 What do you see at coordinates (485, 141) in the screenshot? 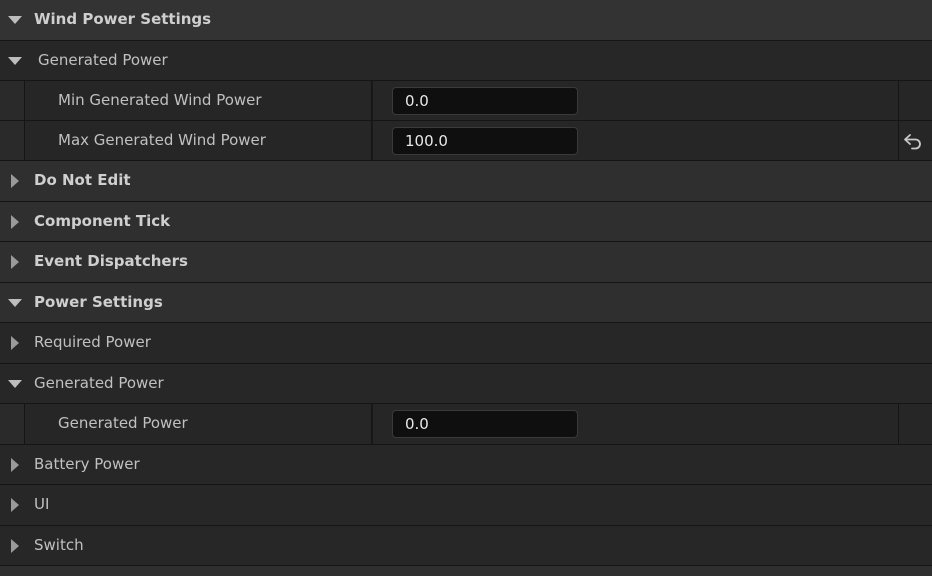
I see `max-generated-wind-power-input: 100.0` at bounding box center [485, 141].